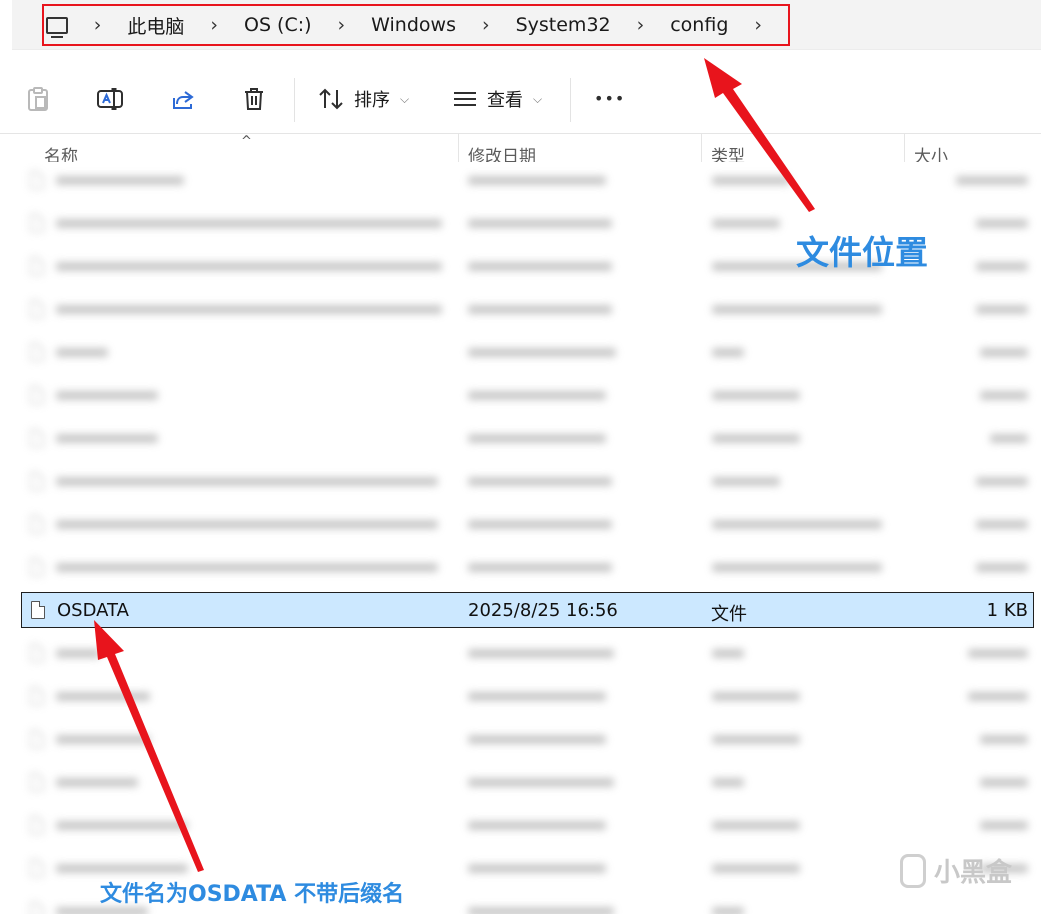 The image size is (1041, 914). What do you see at coordinates (862, 252) in the screenshot?
I see `annotation-file-location: 文件位置` at bounding box center [862, 252].